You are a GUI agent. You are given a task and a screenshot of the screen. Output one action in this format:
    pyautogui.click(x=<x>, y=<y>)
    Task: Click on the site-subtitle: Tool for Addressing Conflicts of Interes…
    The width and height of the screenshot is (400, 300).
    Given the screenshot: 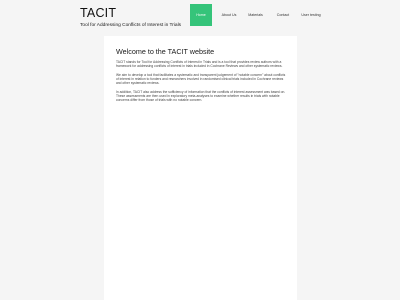 What is the action you would take?
    pyautogui.click(x=131, y=25)
    